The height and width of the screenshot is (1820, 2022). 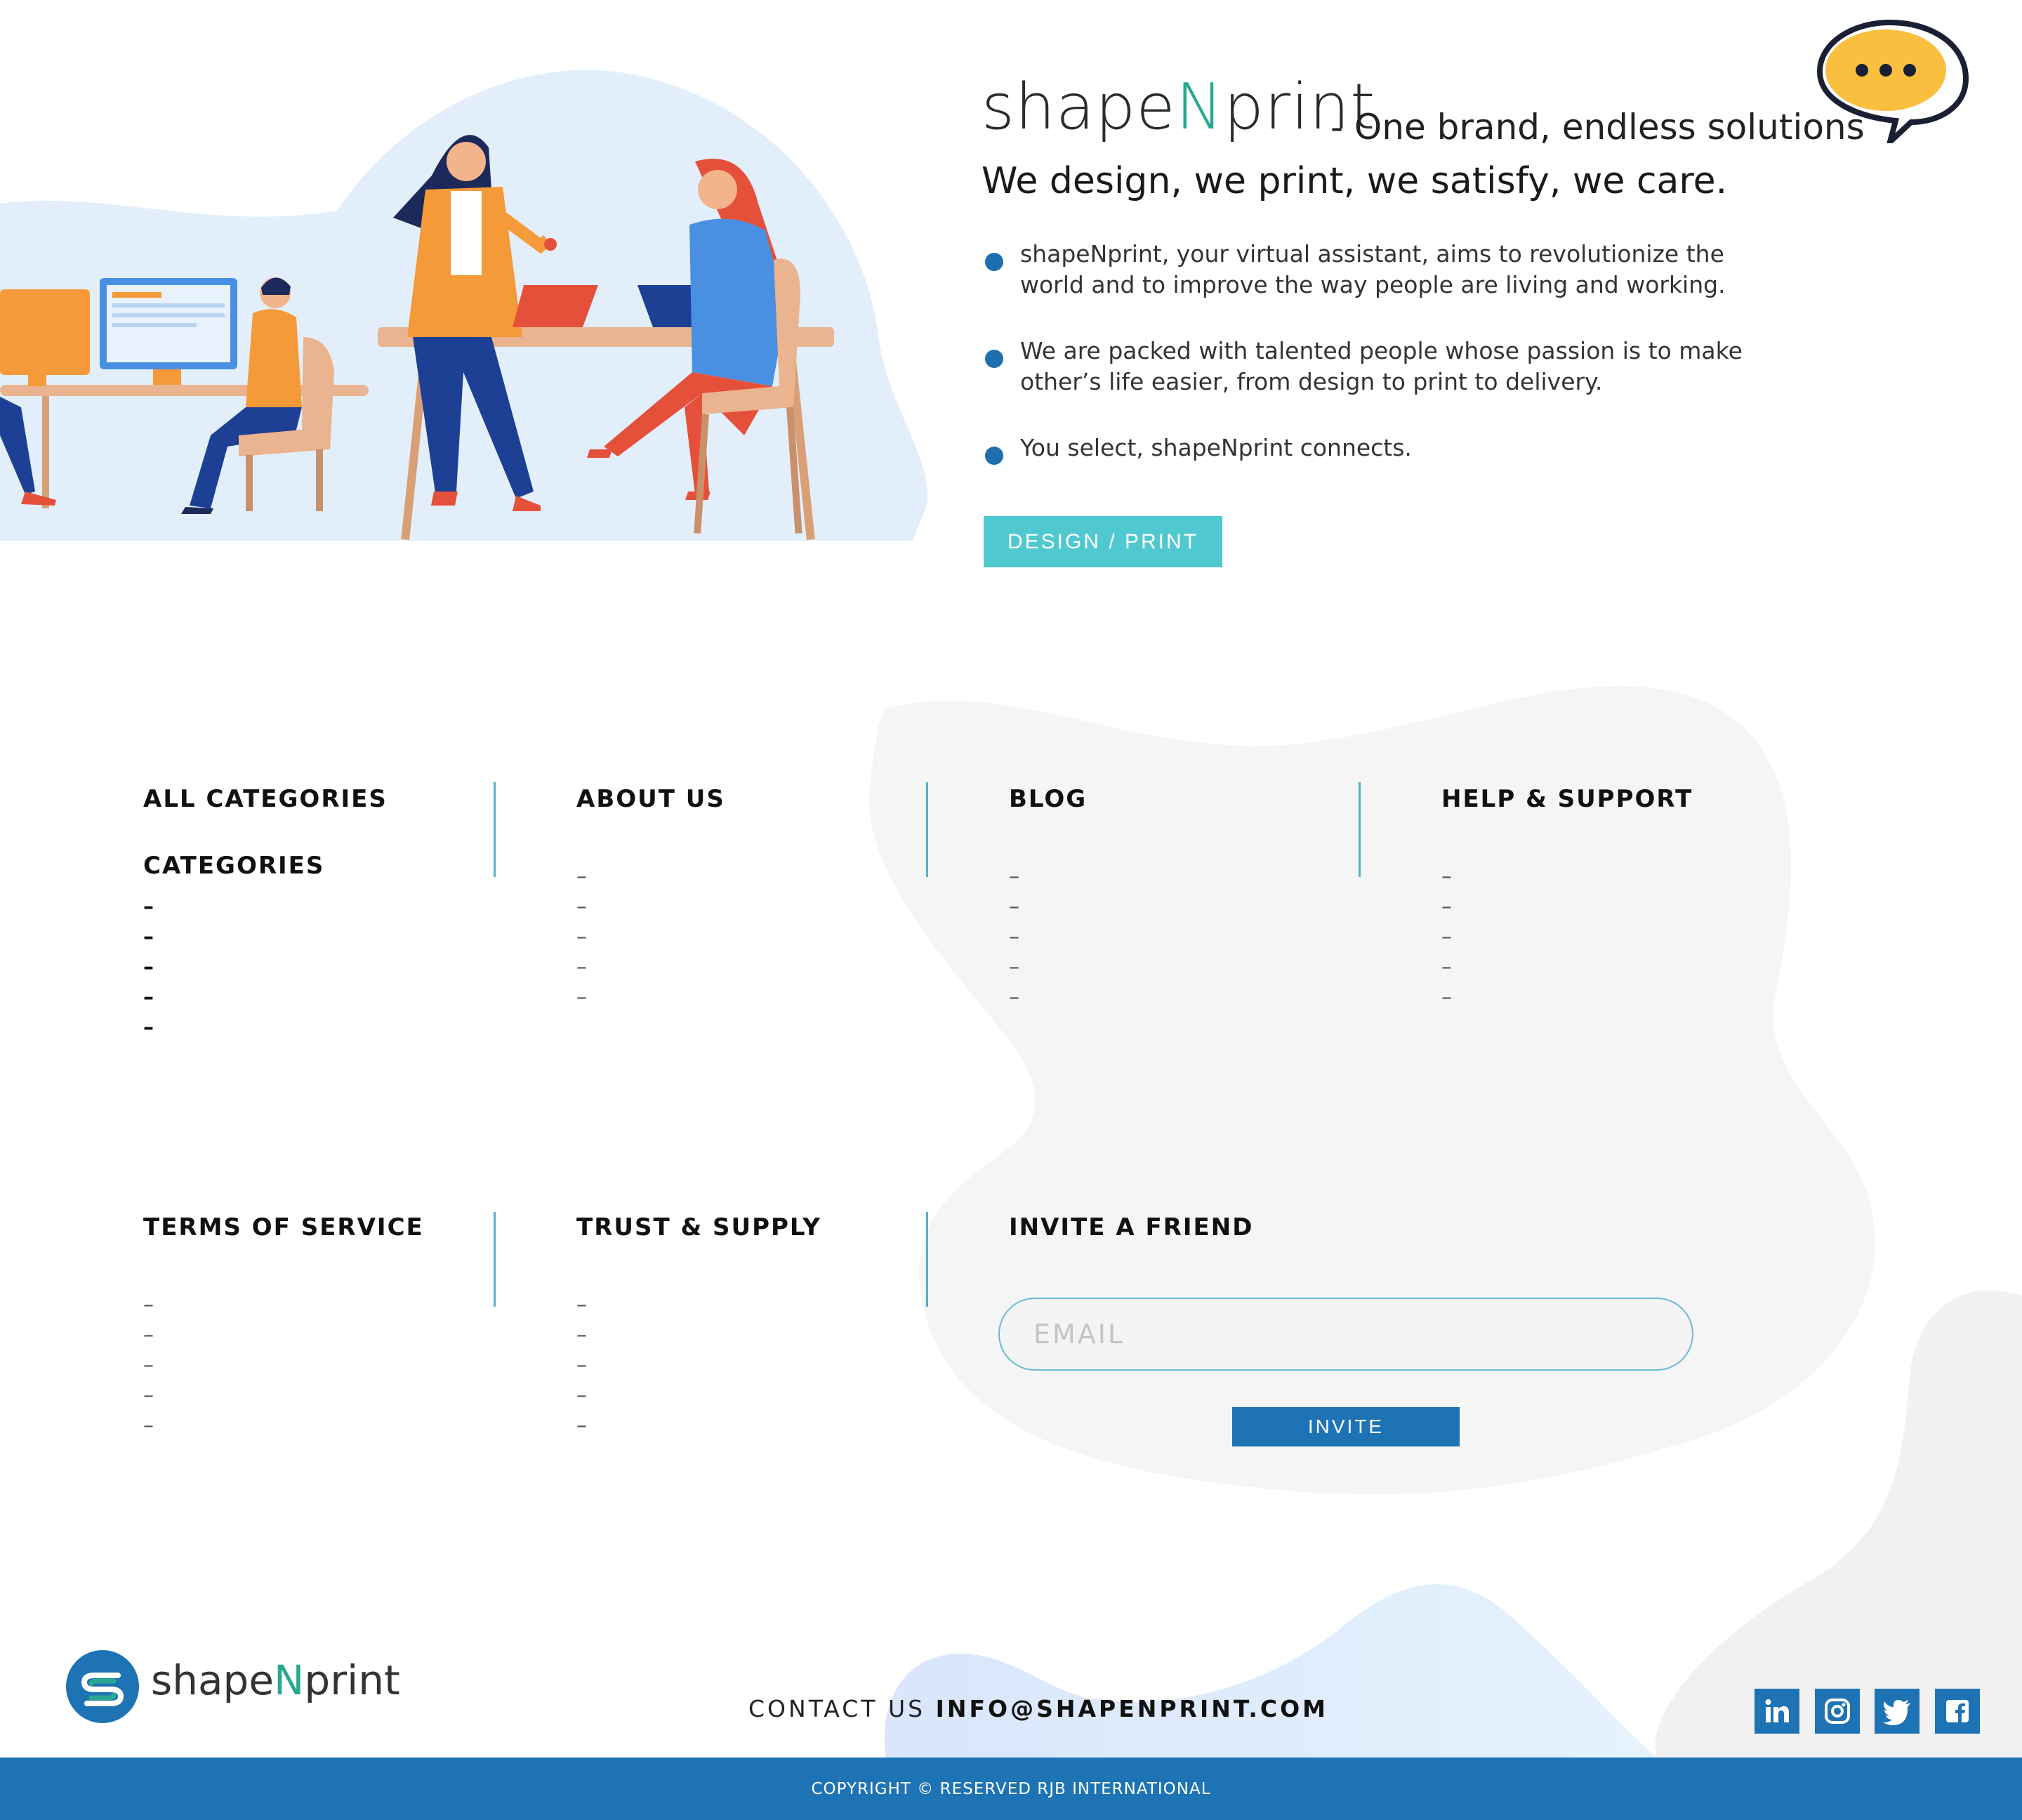 What do you see at coordinates (1567, 799) in the screenshot?
I see `help-support-title: HELP & SUPPORT` at bounding box center [1567, 799].